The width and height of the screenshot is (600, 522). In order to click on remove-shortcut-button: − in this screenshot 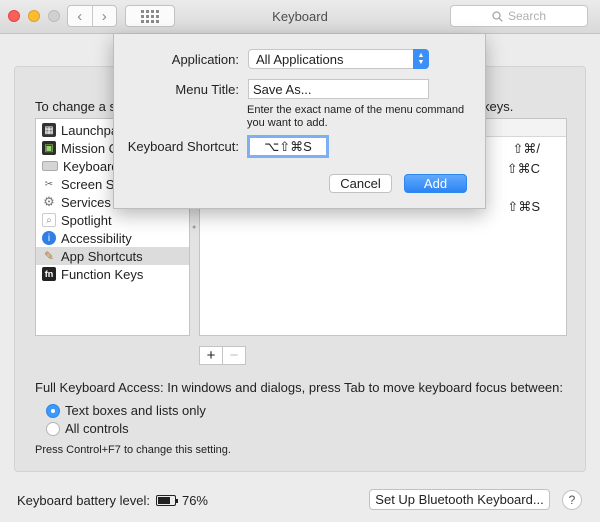, I will do `click(233, 355)`.